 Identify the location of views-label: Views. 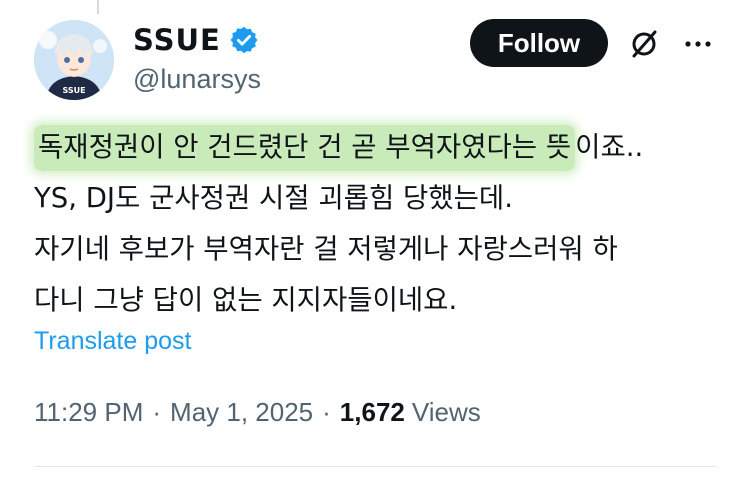
(446, 412).